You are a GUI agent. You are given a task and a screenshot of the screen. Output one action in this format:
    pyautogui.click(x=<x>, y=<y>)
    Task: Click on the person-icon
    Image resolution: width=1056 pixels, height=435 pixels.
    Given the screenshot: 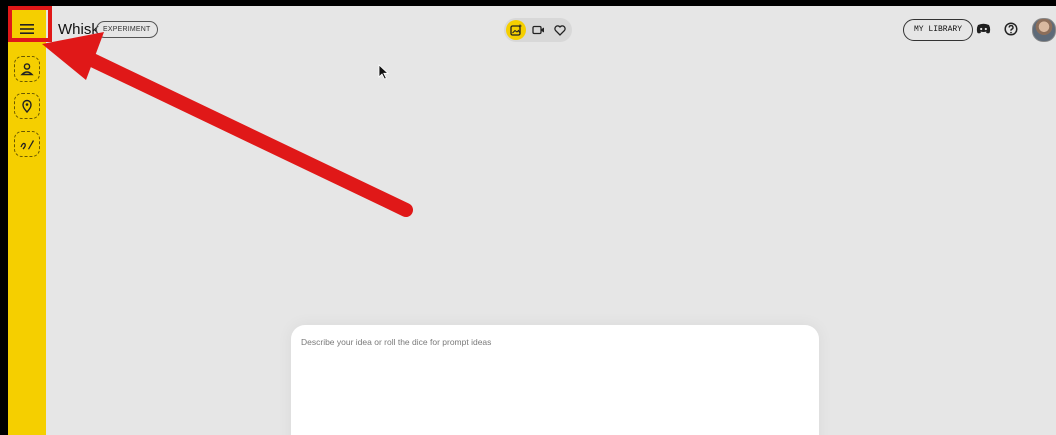 What is the action you would take?
    pyautogui.click(x=27, y=69)
    